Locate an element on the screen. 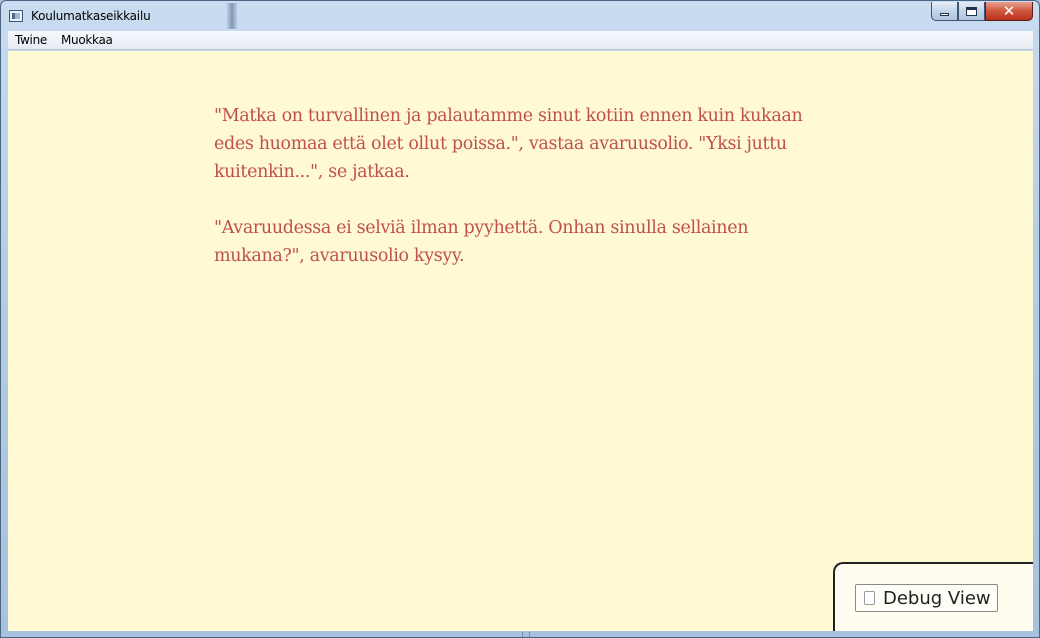 This screenshot has width=1040, height=638. debug-view-label: Debug View is located at coordinates (937, 598).